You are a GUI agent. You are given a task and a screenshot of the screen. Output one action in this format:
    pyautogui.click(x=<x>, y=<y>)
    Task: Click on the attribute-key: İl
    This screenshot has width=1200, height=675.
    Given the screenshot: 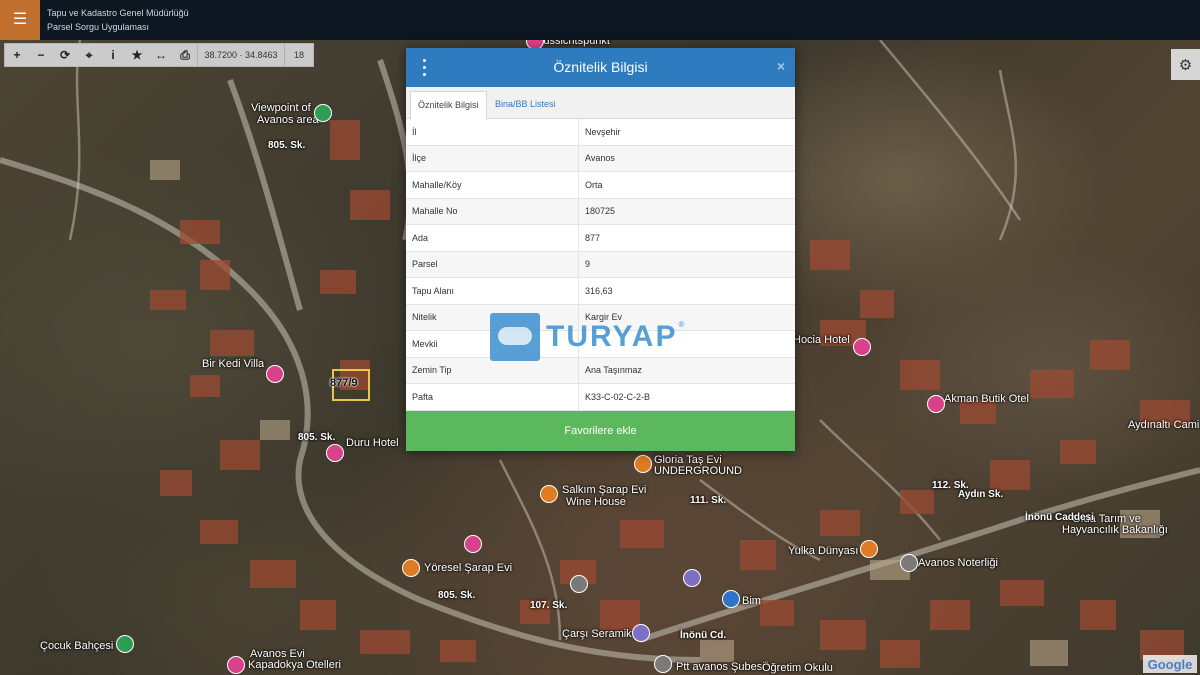 What is the action you would take?
    pyautogui.click(x=492, y=132)
    